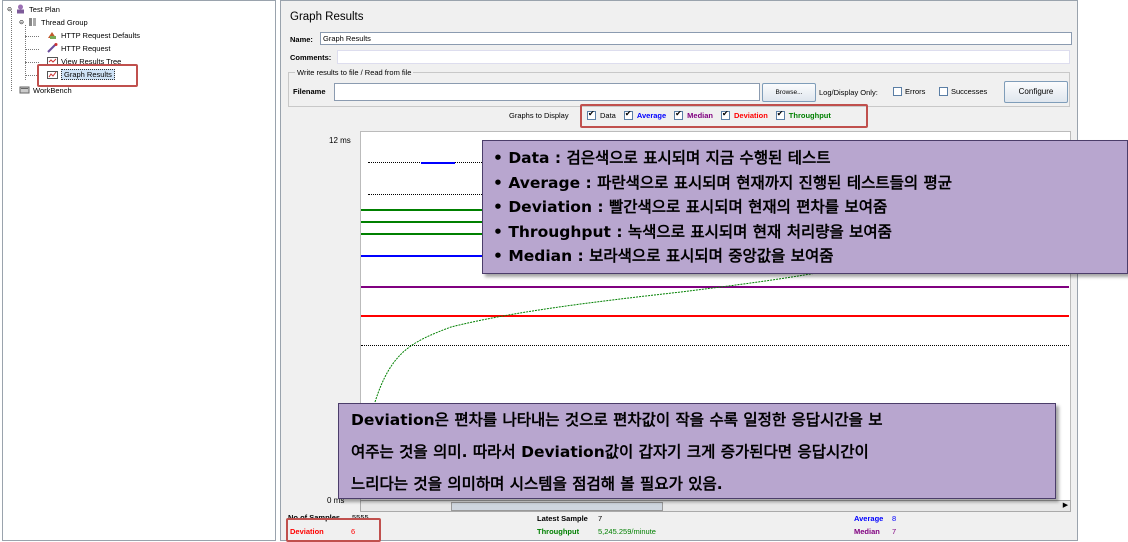  What do you see at coordinates (86, 48) in the screenshot?
I see `tree-label: HTTP Request` at bounding box center [86, 48].